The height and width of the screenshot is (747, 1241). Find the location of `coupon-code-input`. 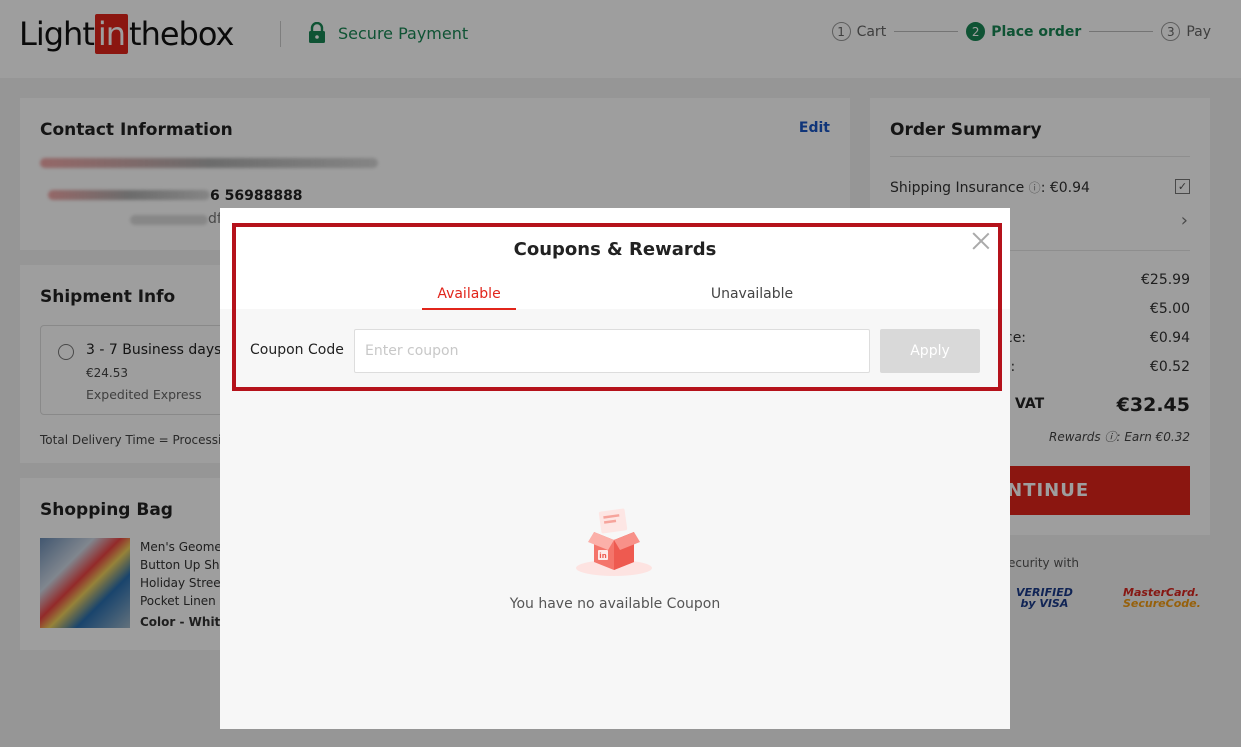

coupon-code-input is located at coordinates (612, 351).